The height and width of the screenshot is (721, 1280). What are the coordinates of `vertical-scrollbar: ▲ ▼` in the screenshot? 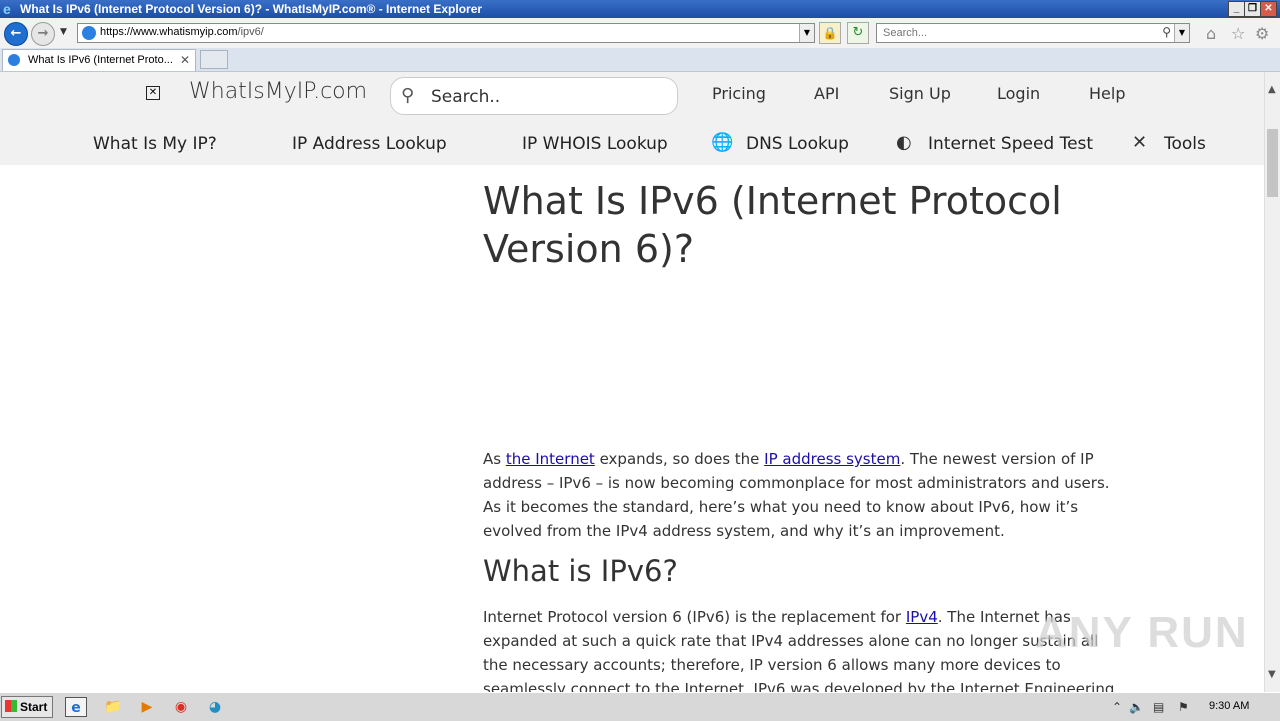 It's located at (1272, 382).